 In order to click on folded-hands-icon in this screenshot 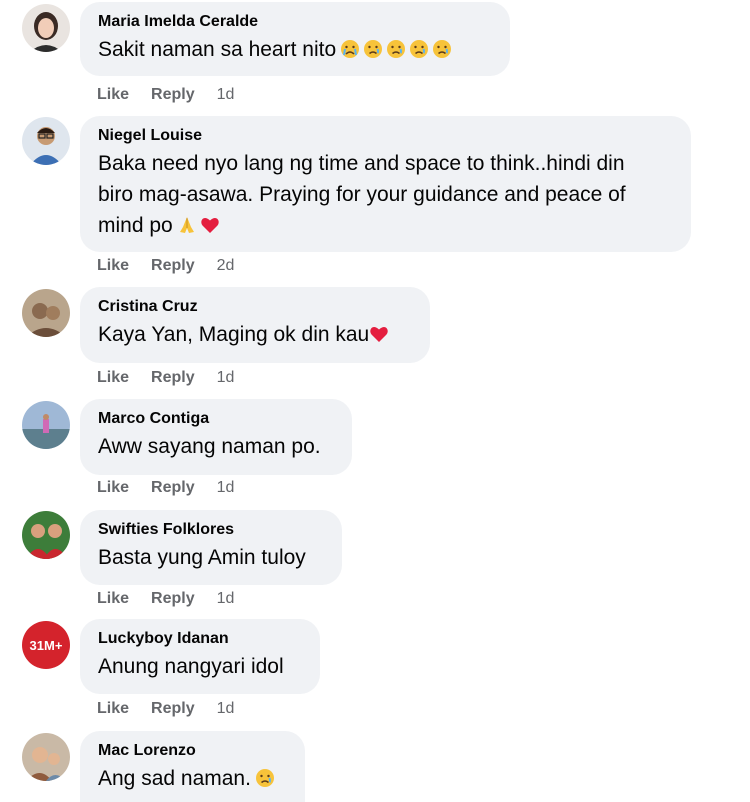, I will do `click(186, 225)`.